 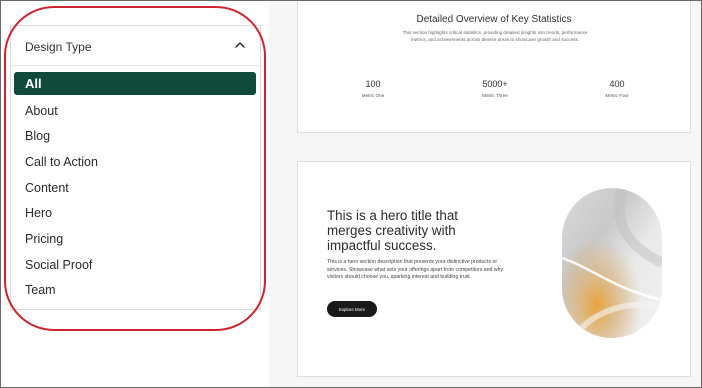 What do you see at coordinates (135, 239) in the screenshot?
I see `option-pricing: Pricing` at bounding box center [135, 239].